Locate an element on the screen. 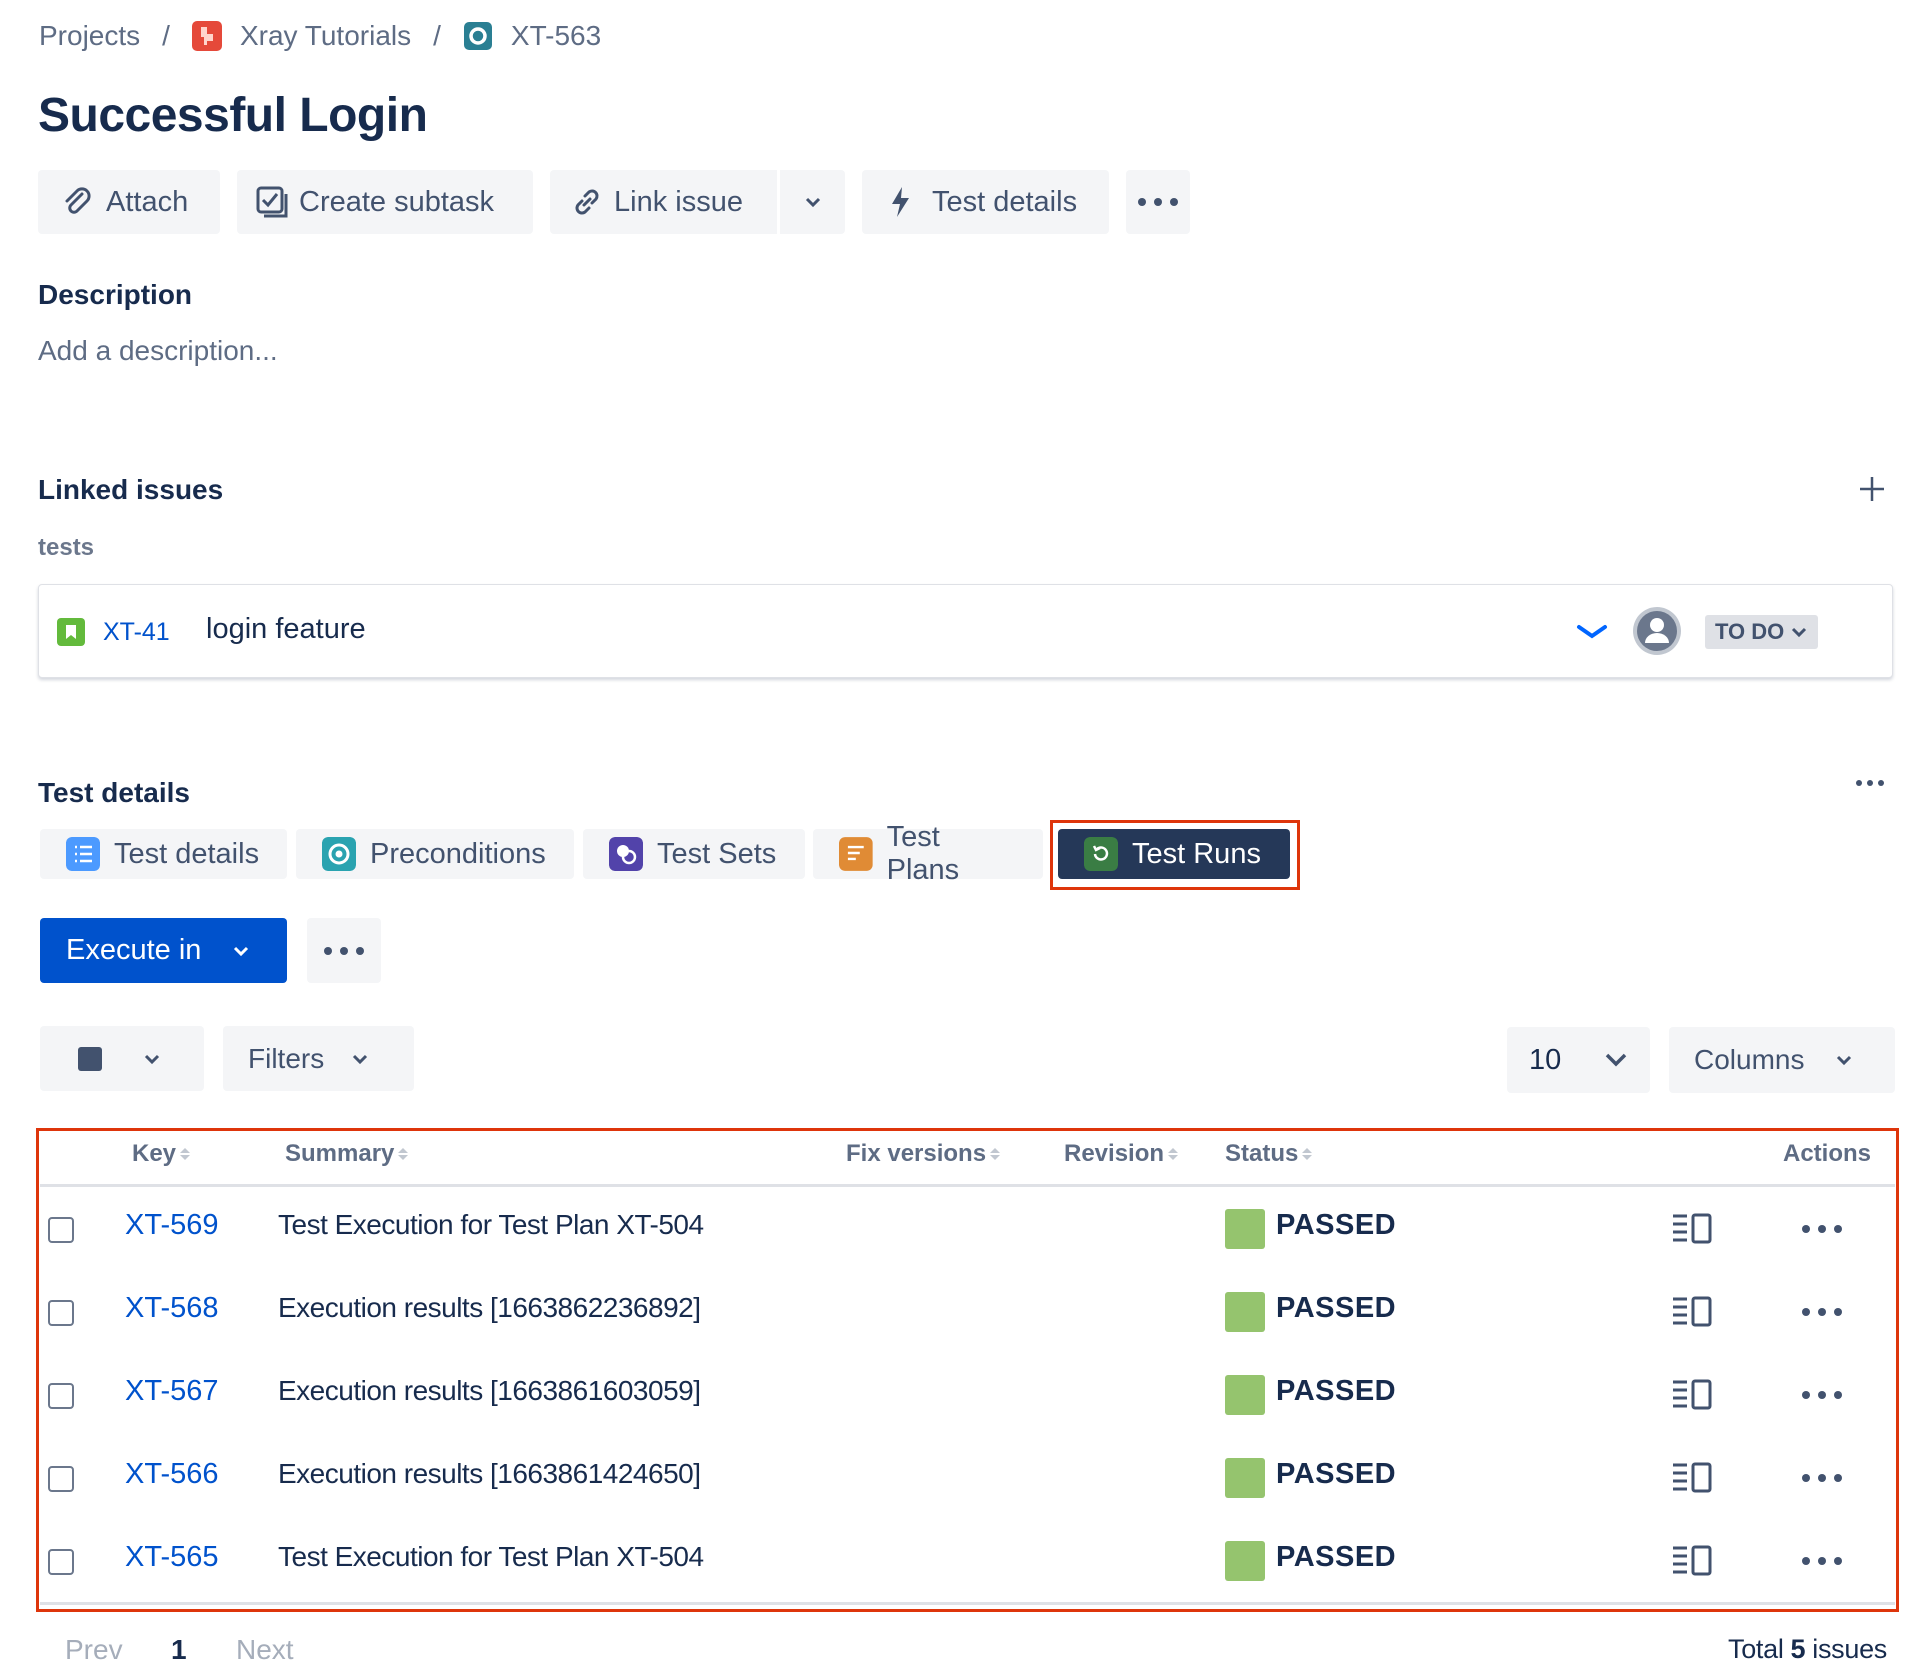 The image size is (1930, 1670). test-details-label: Test details is located at coordinates (1005, 201).